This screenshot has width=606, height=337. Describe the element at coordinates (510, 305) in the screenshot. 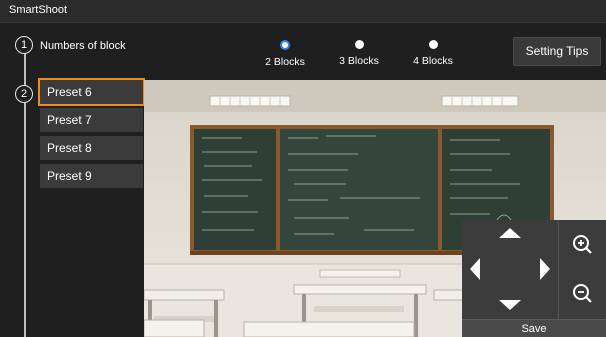

I see `arrow-down-icon` at that location.